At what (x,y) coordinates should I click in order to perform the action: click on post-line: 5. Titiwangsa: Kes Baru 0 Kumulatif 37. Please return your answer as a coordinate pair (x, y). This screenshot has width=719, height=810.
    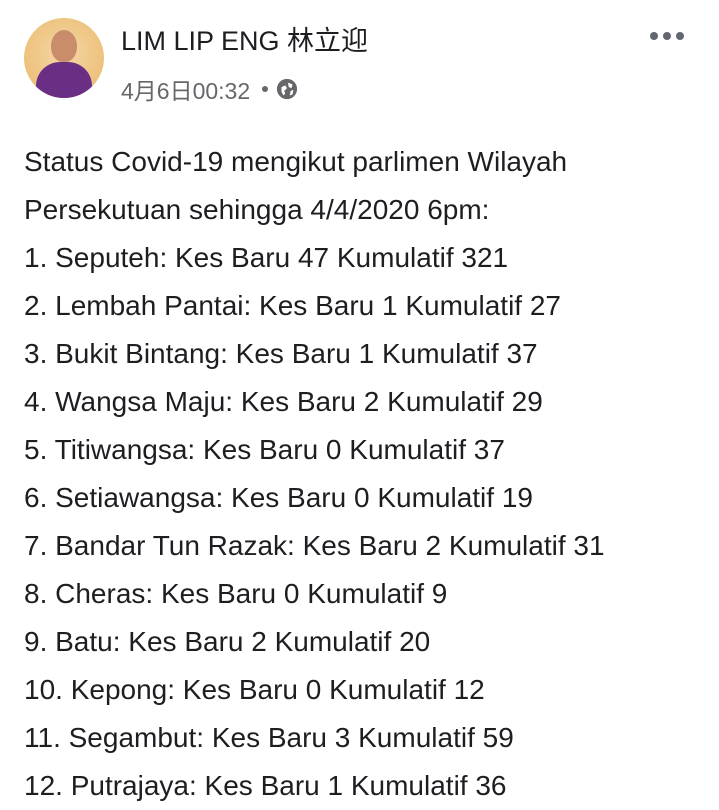
    Looking at the image, I should click on (264, 449).